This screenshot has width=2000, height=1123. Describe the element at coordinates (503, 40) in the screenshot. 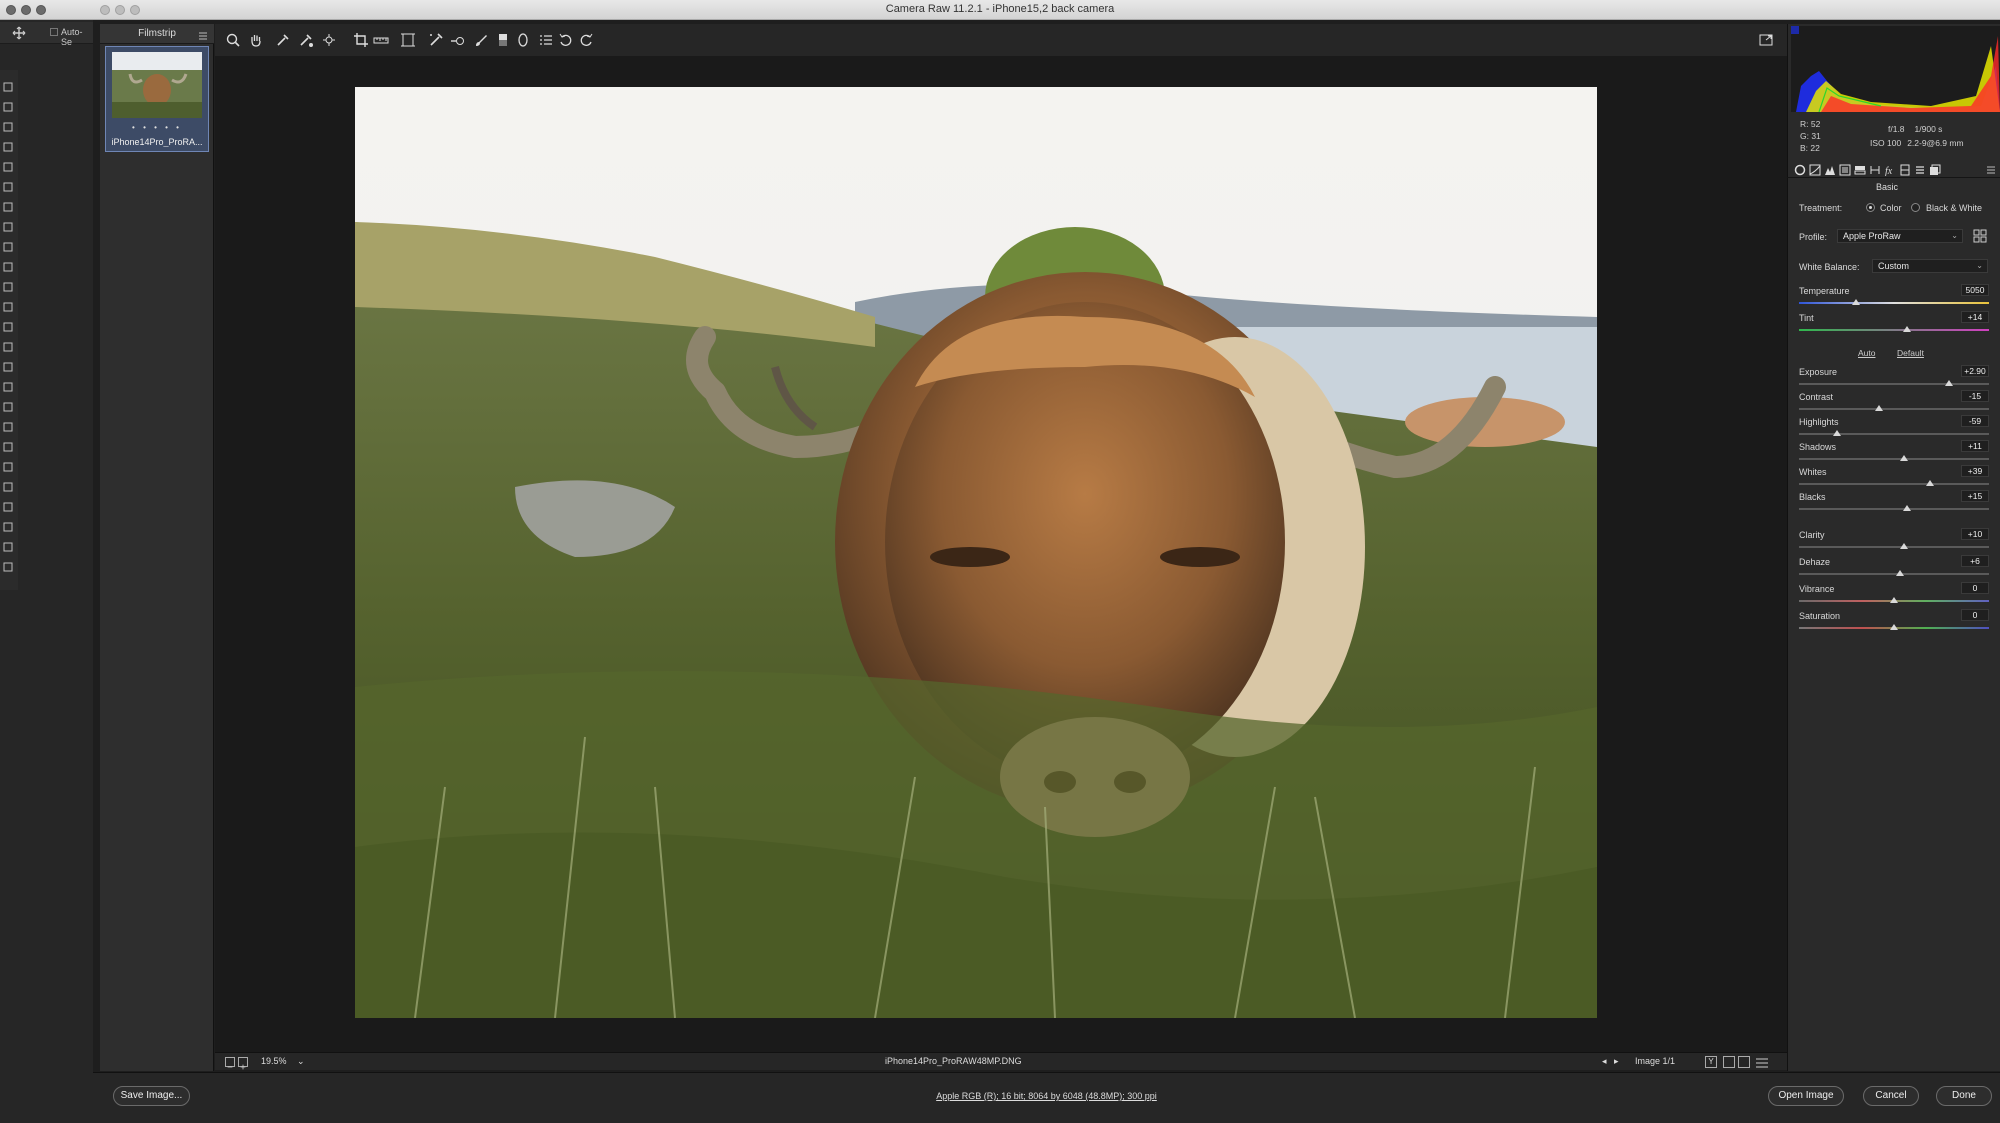

I see `graduated-filter-icon` at that location.